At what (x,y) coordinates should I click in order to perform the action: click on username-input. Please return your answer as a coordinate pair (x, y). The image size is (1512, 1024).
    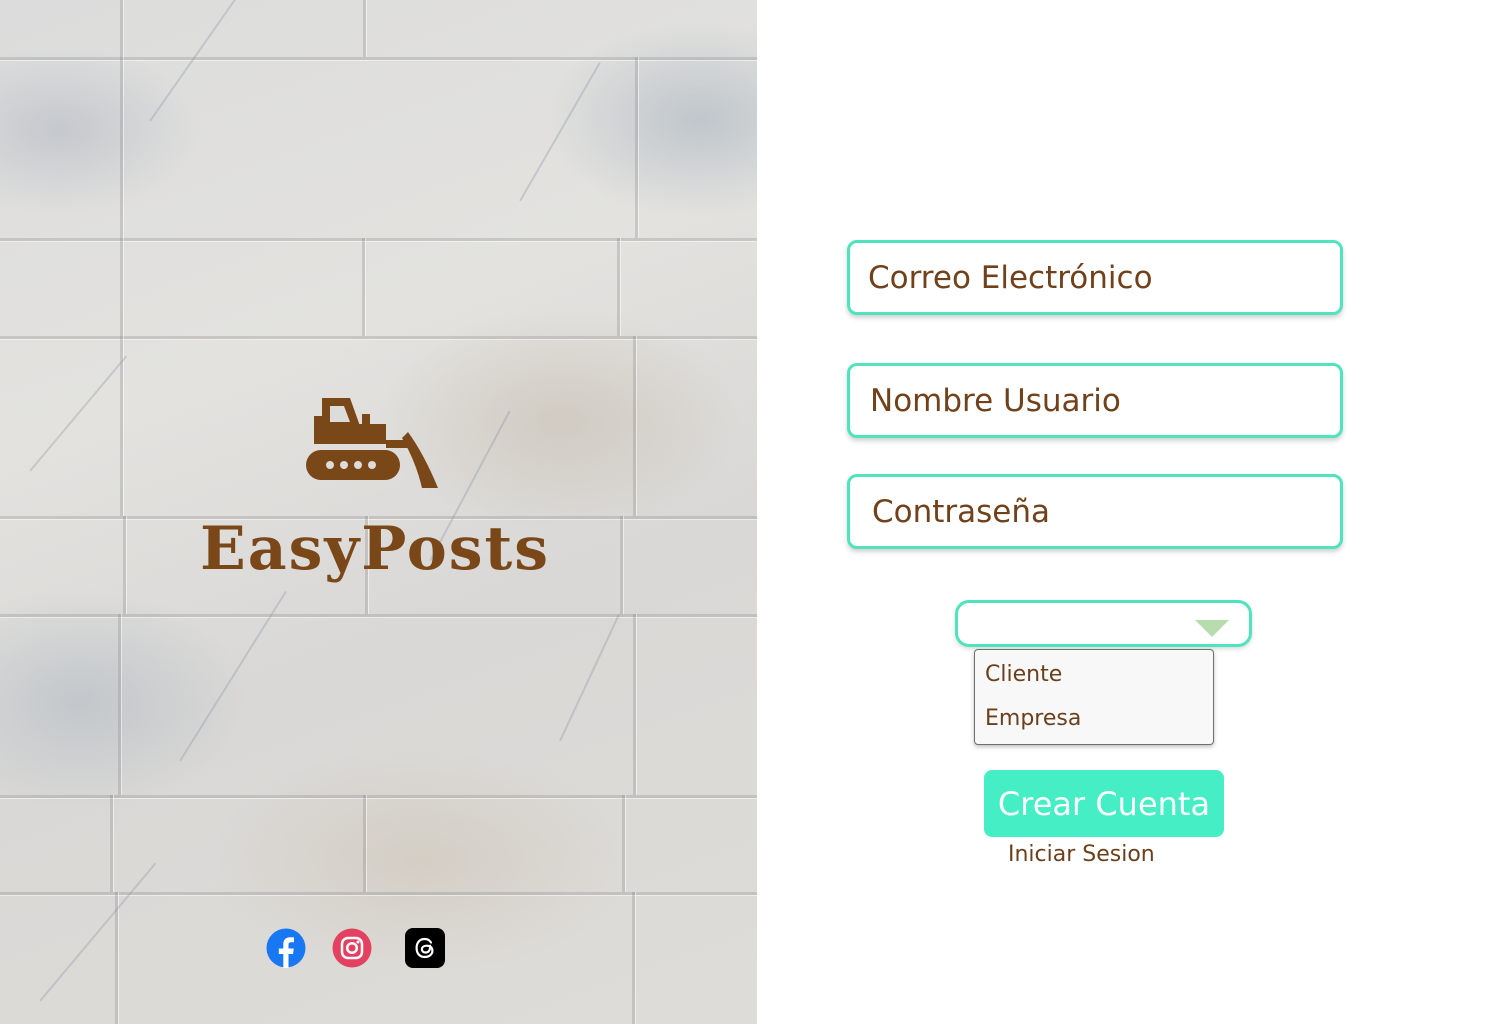
    Looking at the image, I should click on (1105, 400).